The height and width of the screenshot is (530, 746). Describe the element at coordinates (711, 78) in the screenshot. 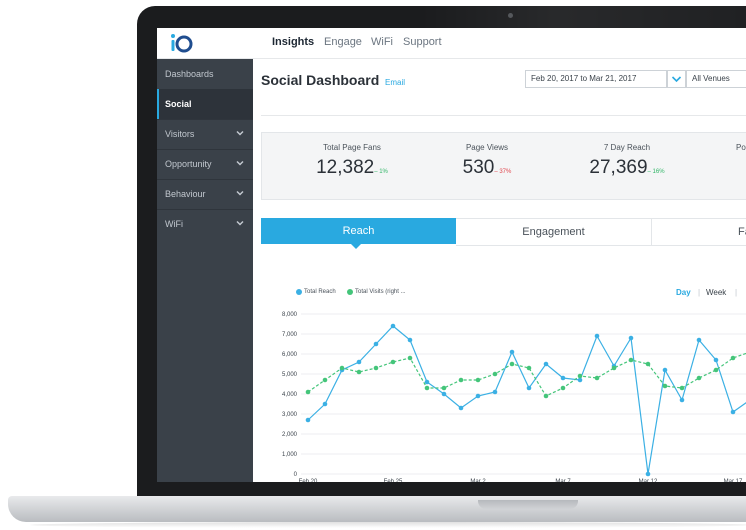

I see `venue-value: All Venues` at that location.